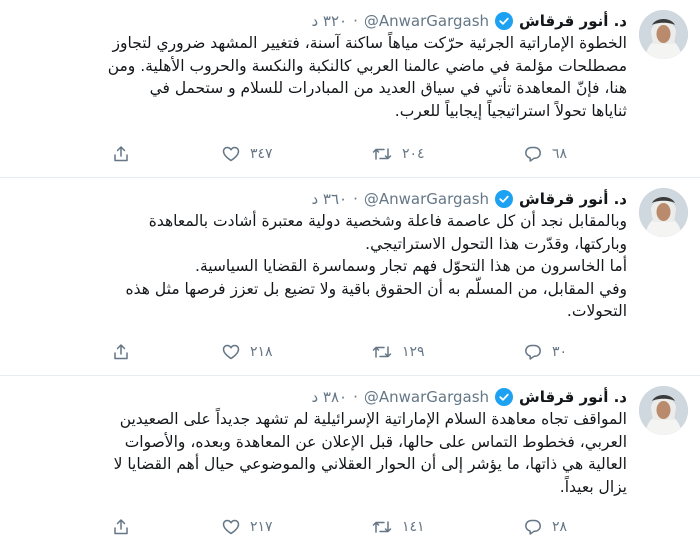  I want to click on tweet-actions: ٣٤٧ ٢٠٤ ٦٨, so click(347, 154).